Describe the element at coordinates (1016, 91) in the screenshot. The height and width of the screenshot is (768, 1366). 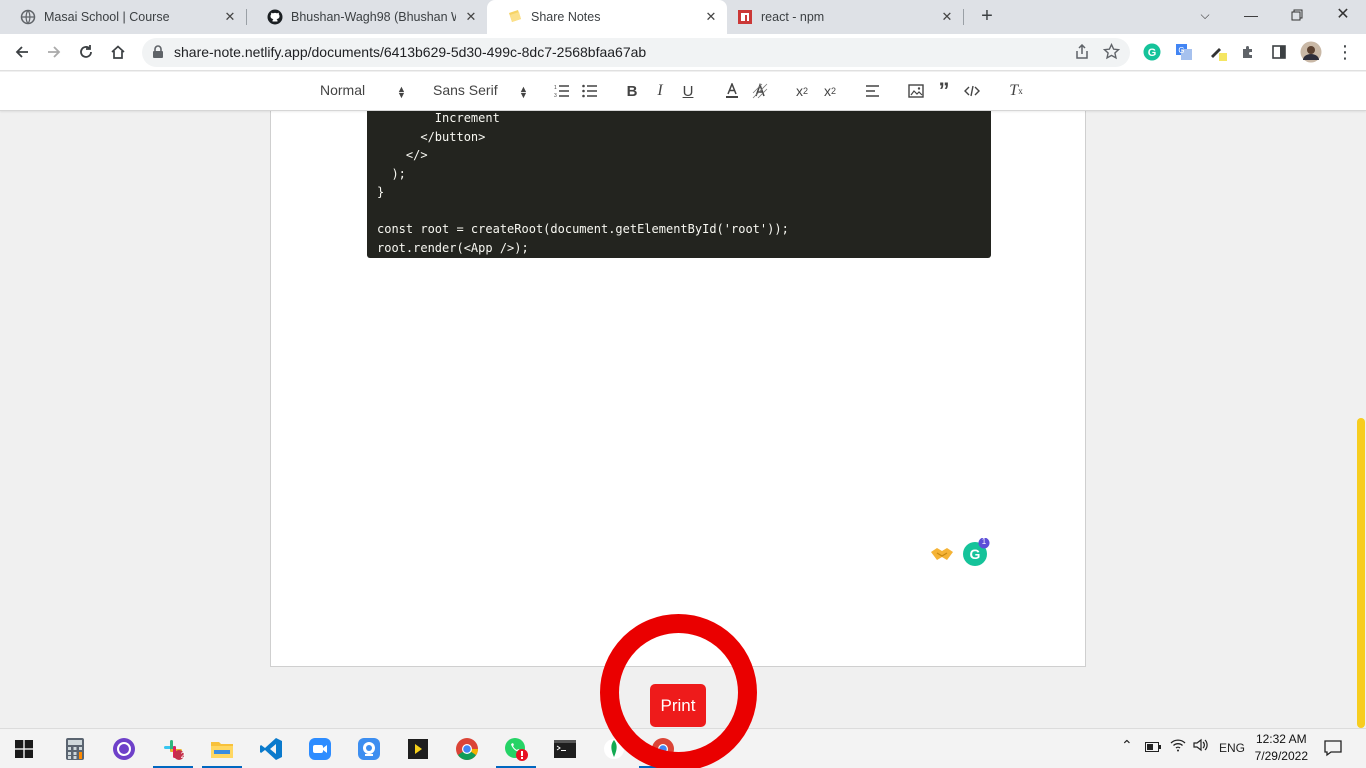
I see `clear-format-icon: Tx` at that location.